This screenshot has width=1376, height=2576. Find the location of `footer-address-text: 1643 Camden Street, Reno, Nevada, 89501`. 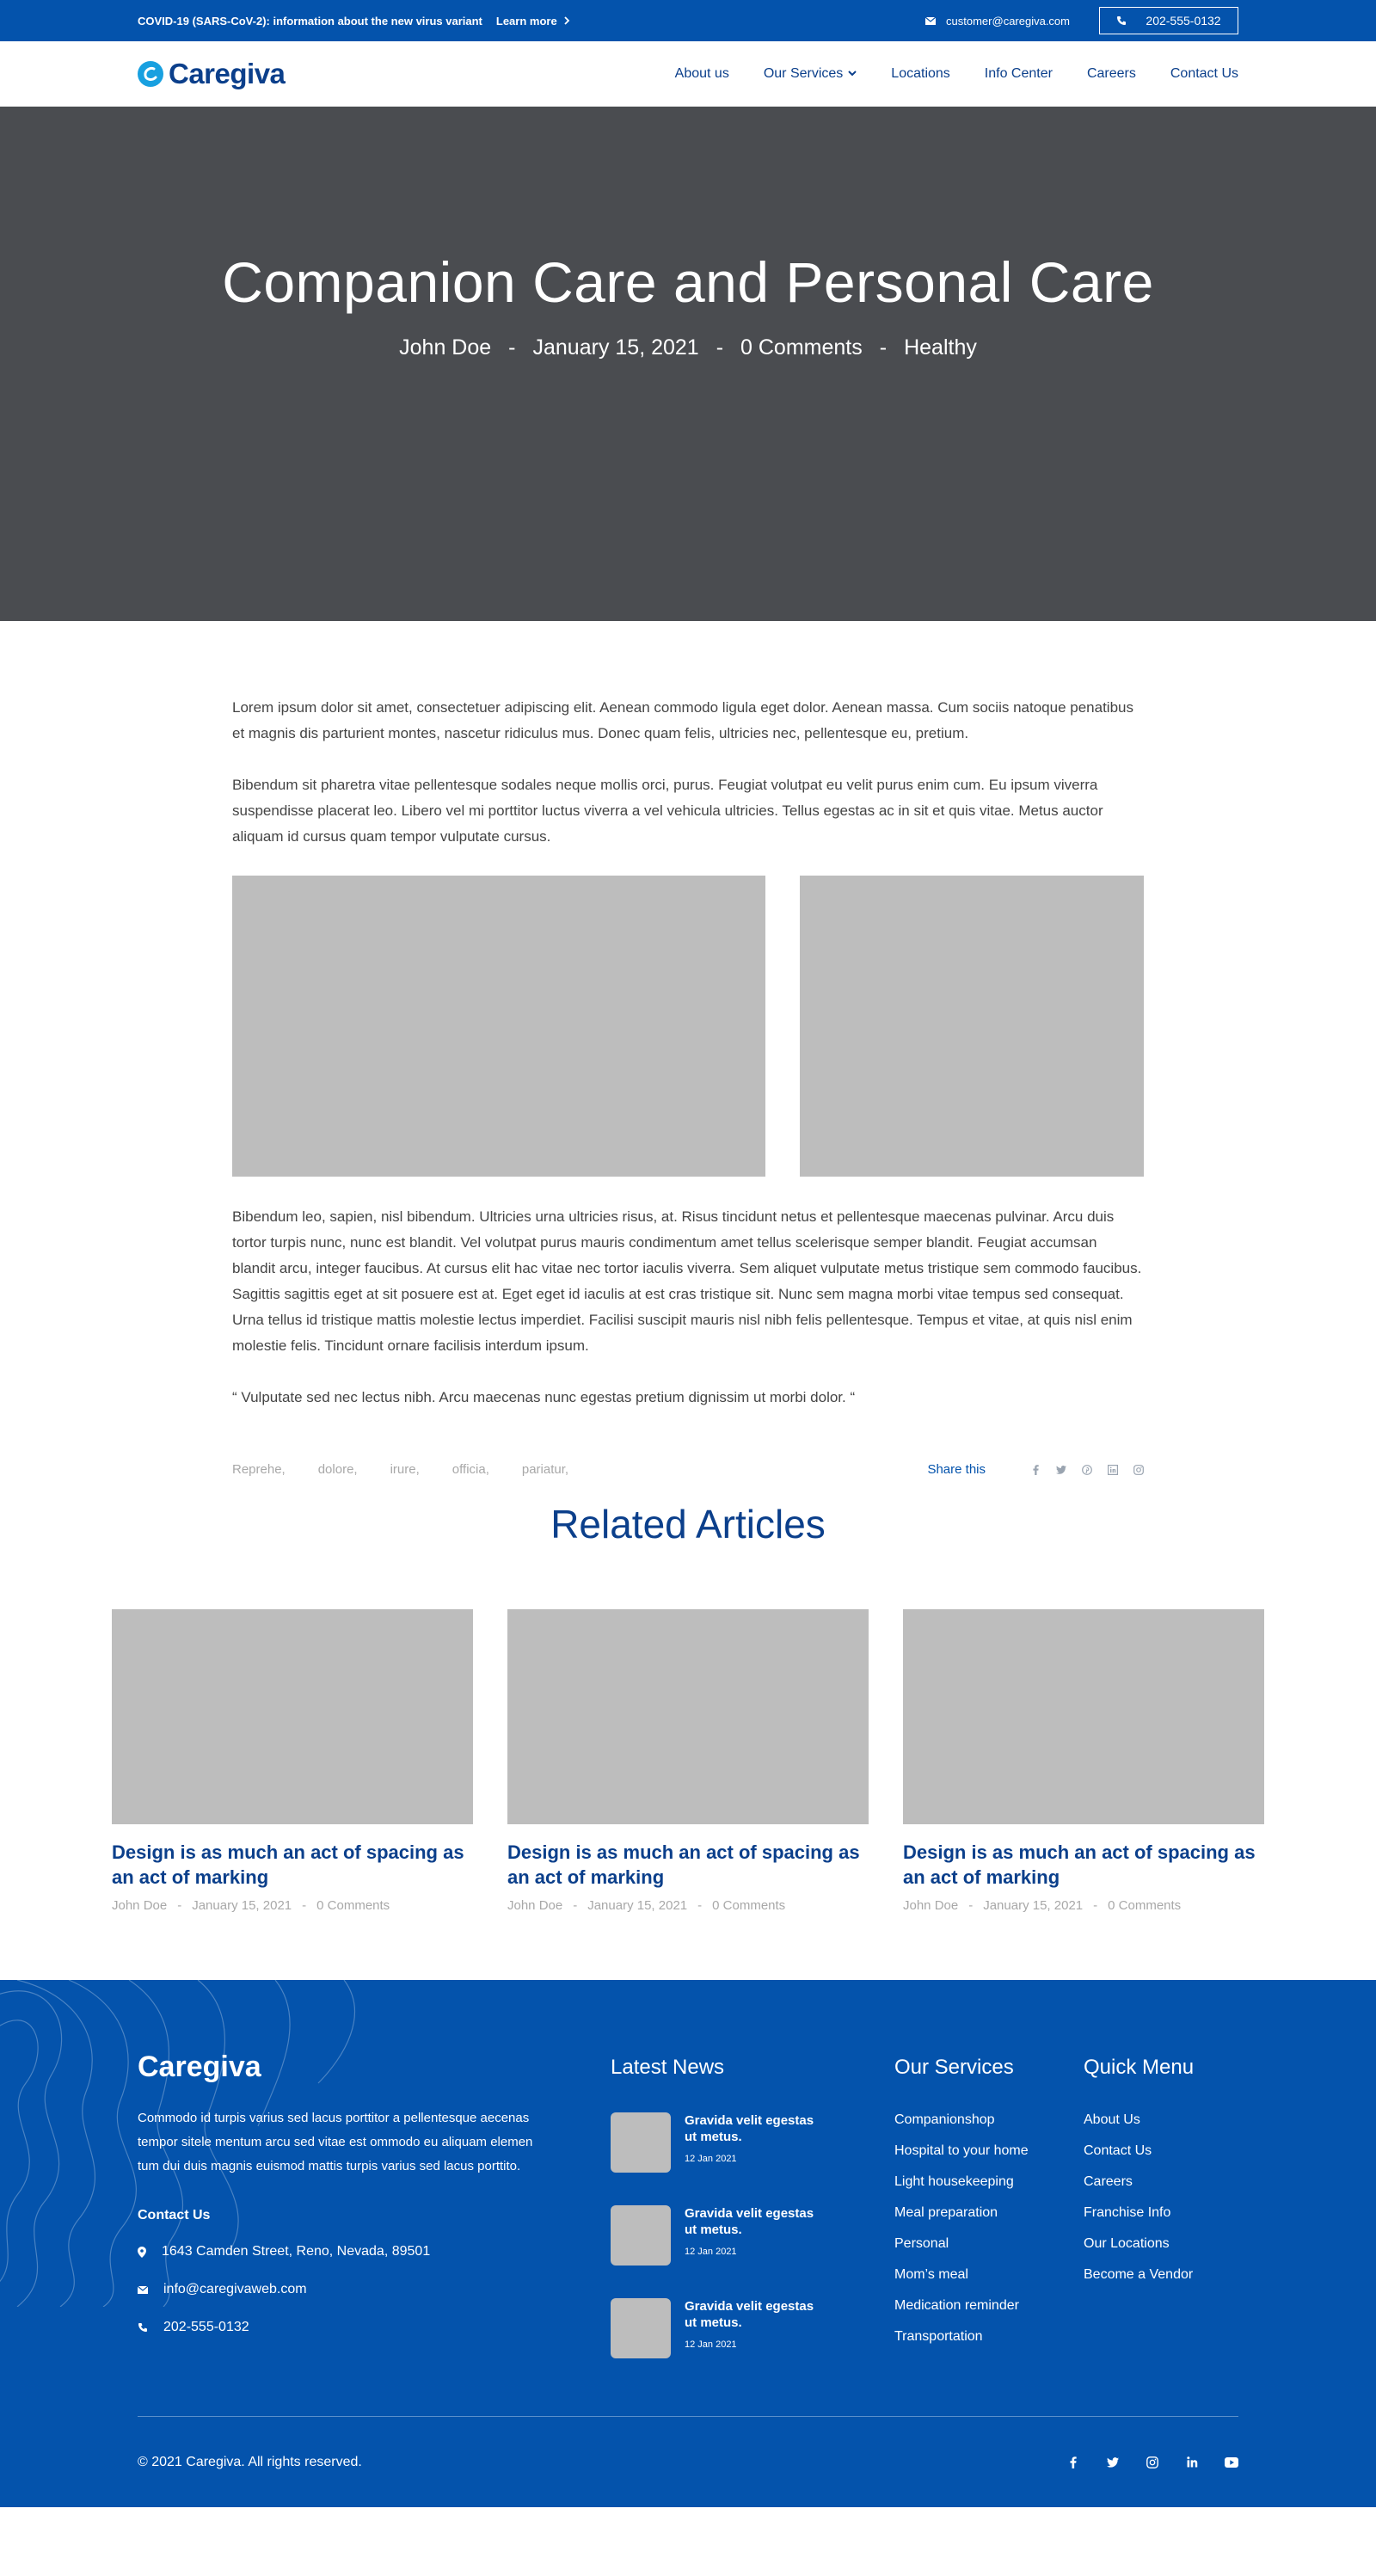

footer-address-text: 1643 Camden Street, Reno, Nevada, 89501 is located at coordinates (296, 2251).